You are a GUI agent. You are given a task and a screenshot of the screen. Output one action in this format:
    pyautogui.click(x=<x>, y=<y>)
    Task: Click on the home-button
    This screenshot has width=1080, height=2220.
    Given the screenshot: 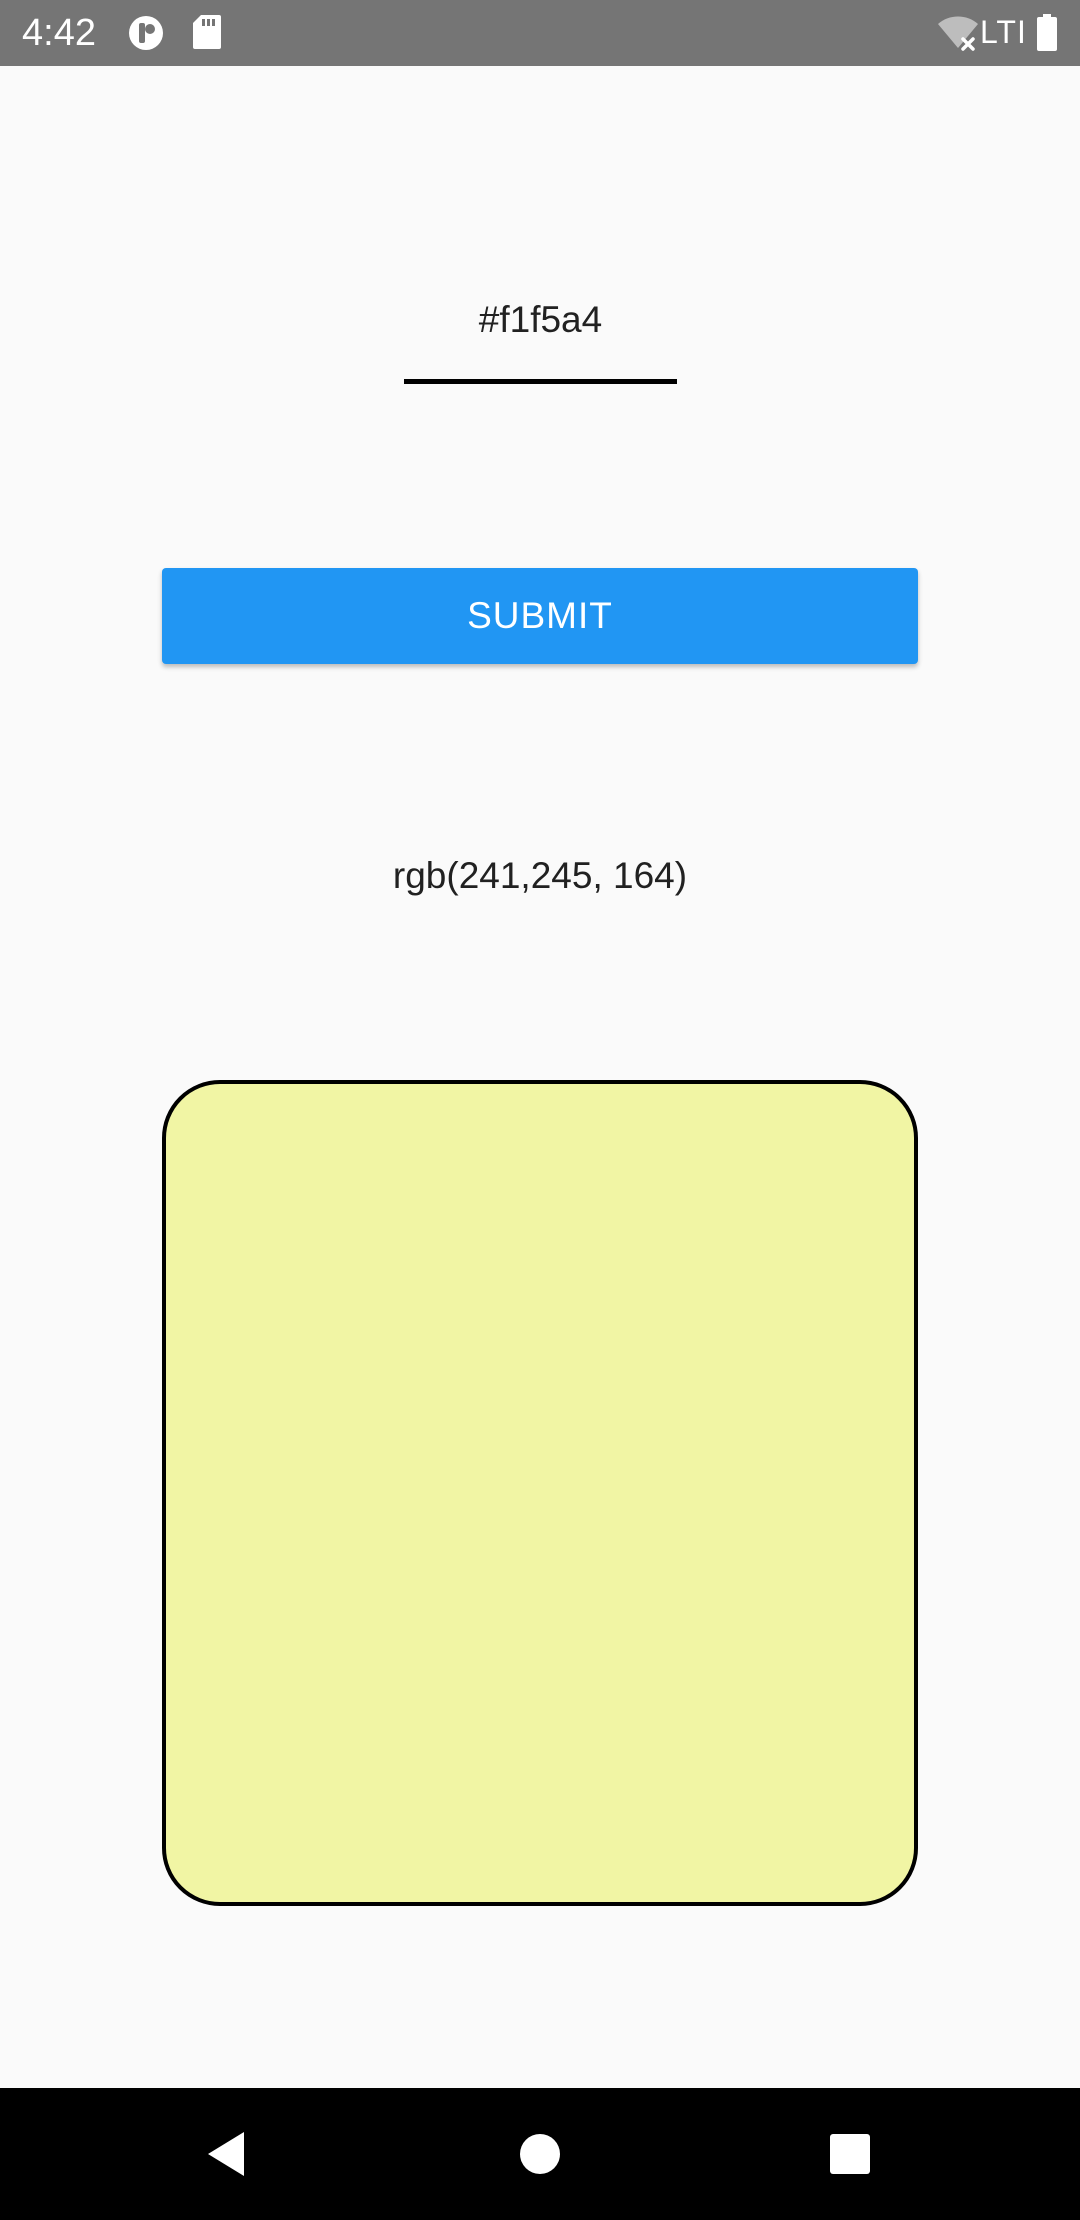 What is the action you would take?
    pyautogui.click(x=540, y=2154)
    